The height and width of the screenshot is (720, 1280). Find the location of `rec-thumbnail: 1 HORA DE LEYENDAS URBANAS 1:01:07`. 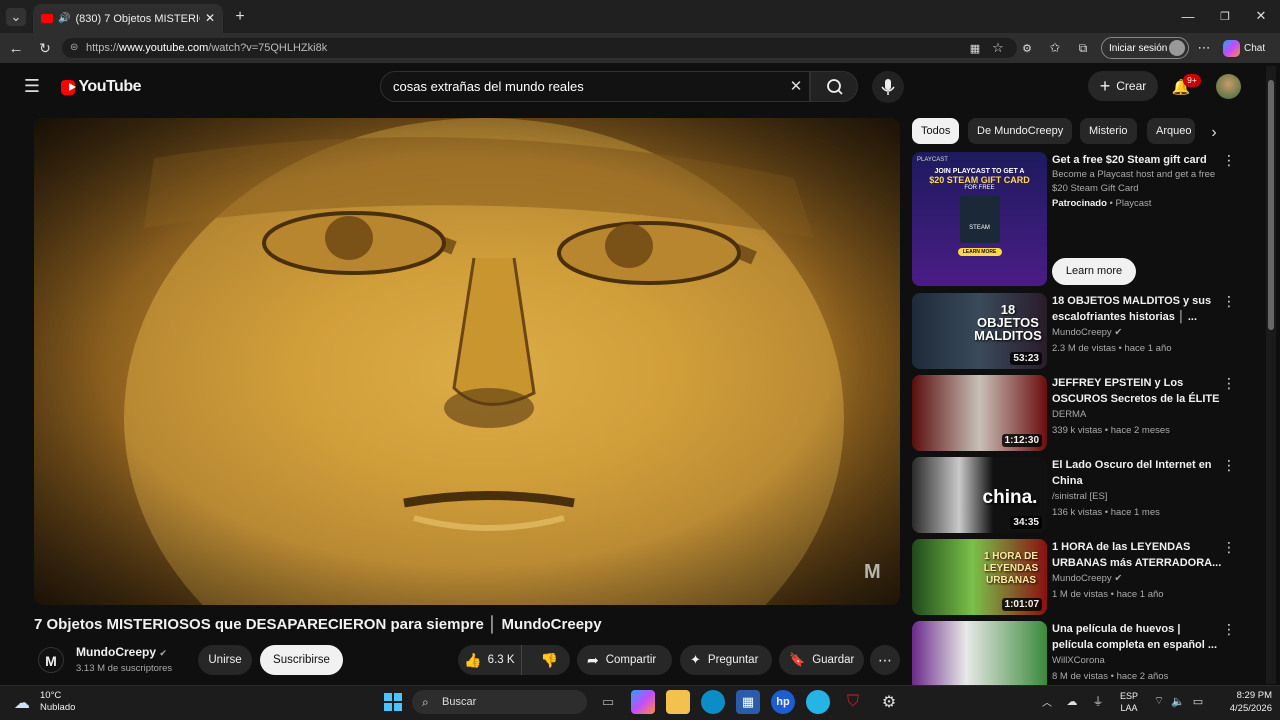

rec-thumbnail: 1 HORA DE LEYENDAS URBANAS 1:01:07 is located at coordinates (979, 577).